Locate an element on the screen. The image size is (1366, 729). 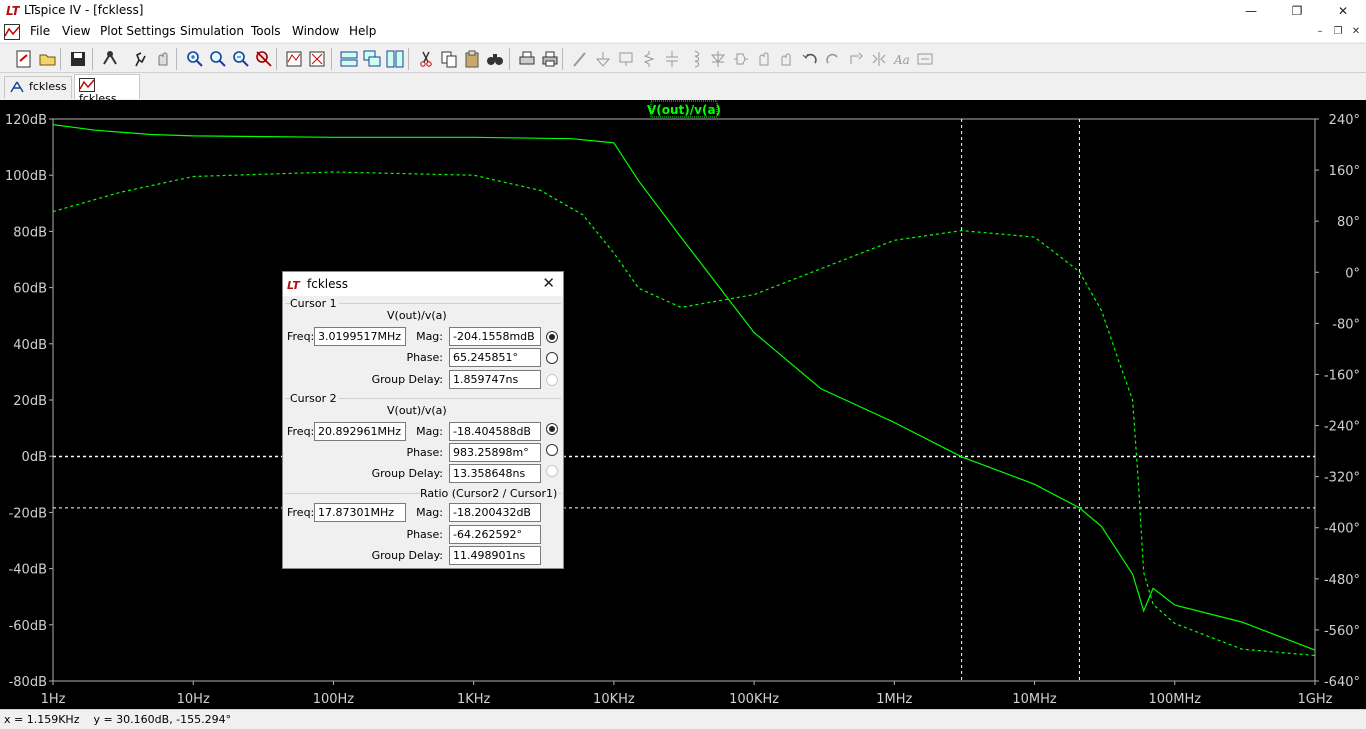
rotate-button is located at coordinates (856, 59).